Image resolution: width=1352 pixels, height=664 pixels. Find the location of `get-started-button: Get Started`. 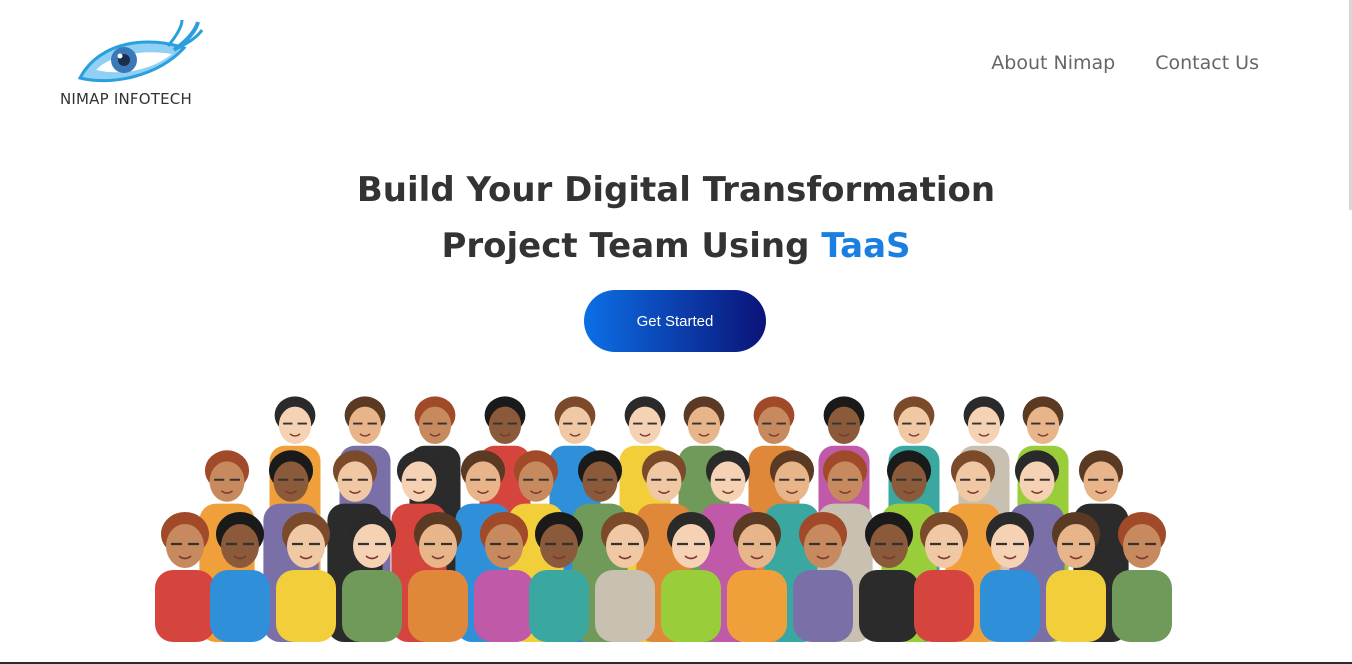

get-started-button: Get Started is located at coordinates (675, 321).